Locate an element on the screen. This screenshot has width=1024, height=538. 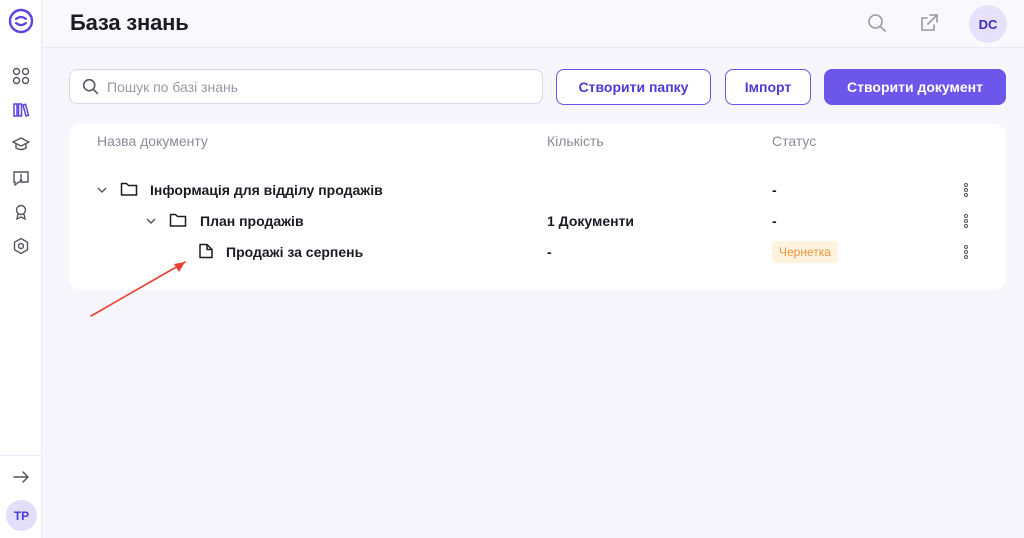
arrow-right-icon is located at coordinates (21, 477).